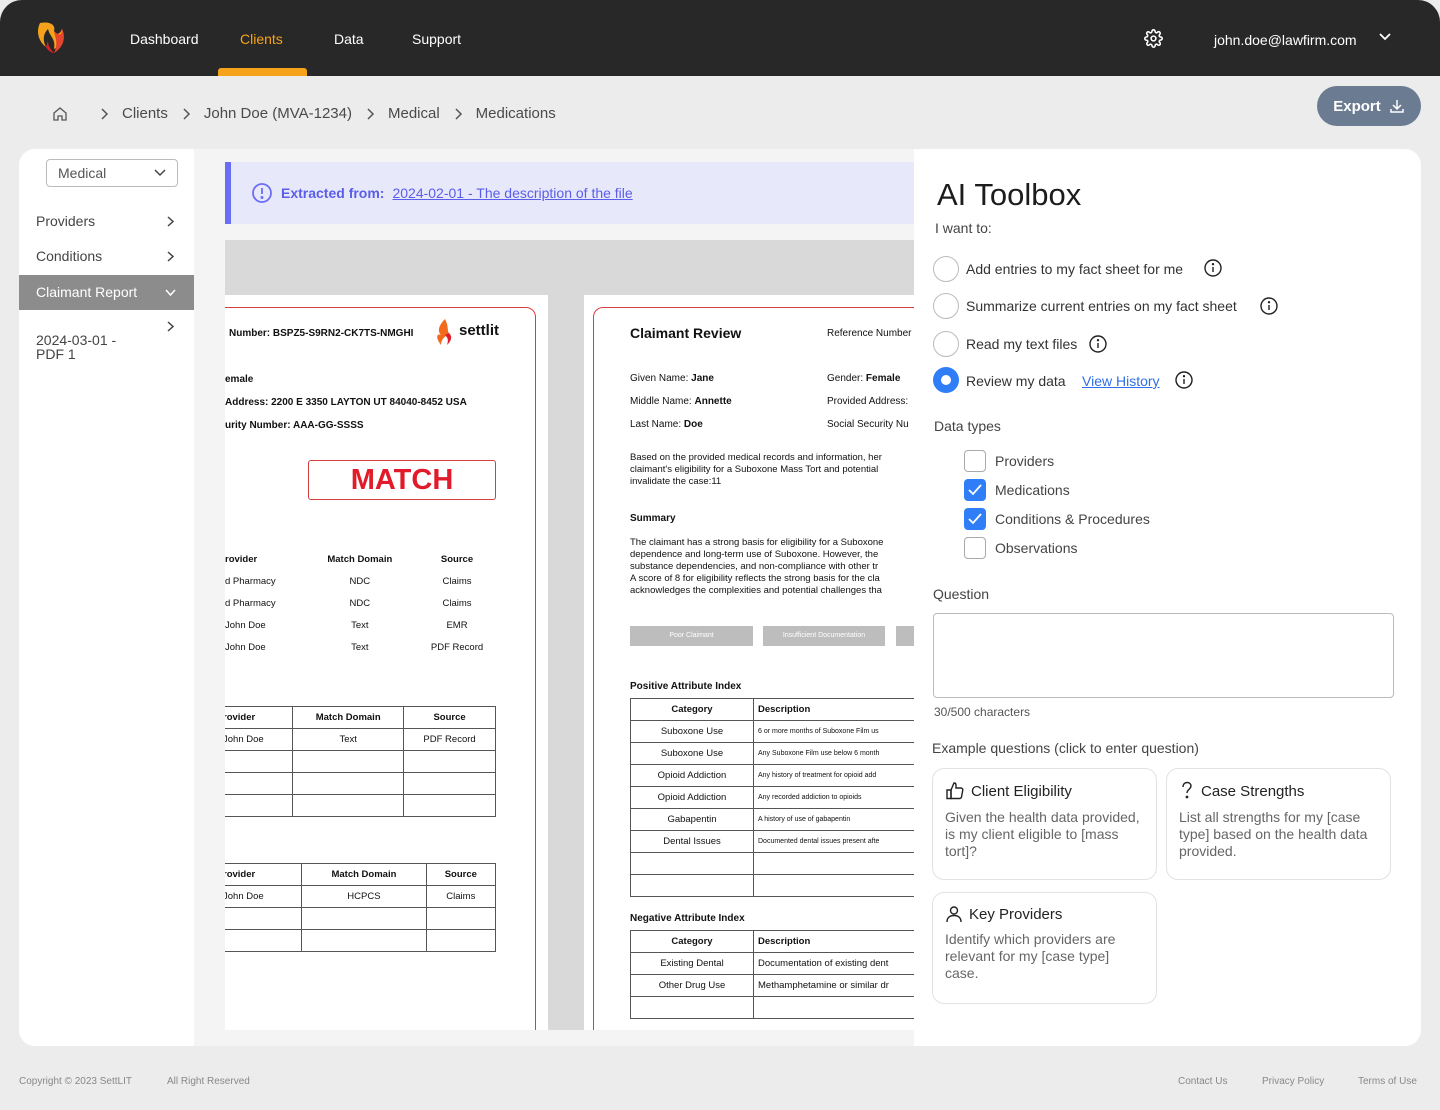  Describe the element at coordinates (1369, 106) in the screenshot. I see `export-button: Export` at that location.